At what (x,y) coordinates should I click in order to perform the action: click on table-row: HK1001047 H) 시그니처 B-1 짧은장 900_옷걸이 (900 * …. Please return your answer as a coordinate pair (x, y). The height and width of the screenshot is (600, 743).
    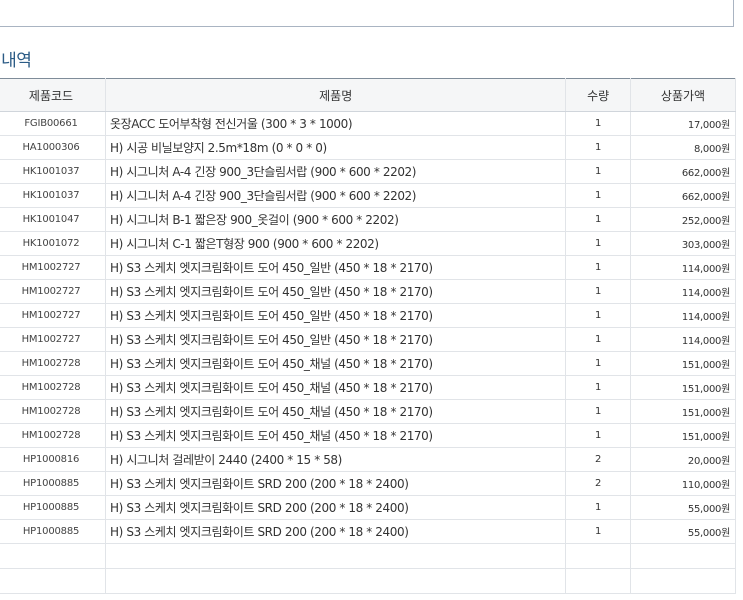
    Looking at the image, I should click on (368, 219).